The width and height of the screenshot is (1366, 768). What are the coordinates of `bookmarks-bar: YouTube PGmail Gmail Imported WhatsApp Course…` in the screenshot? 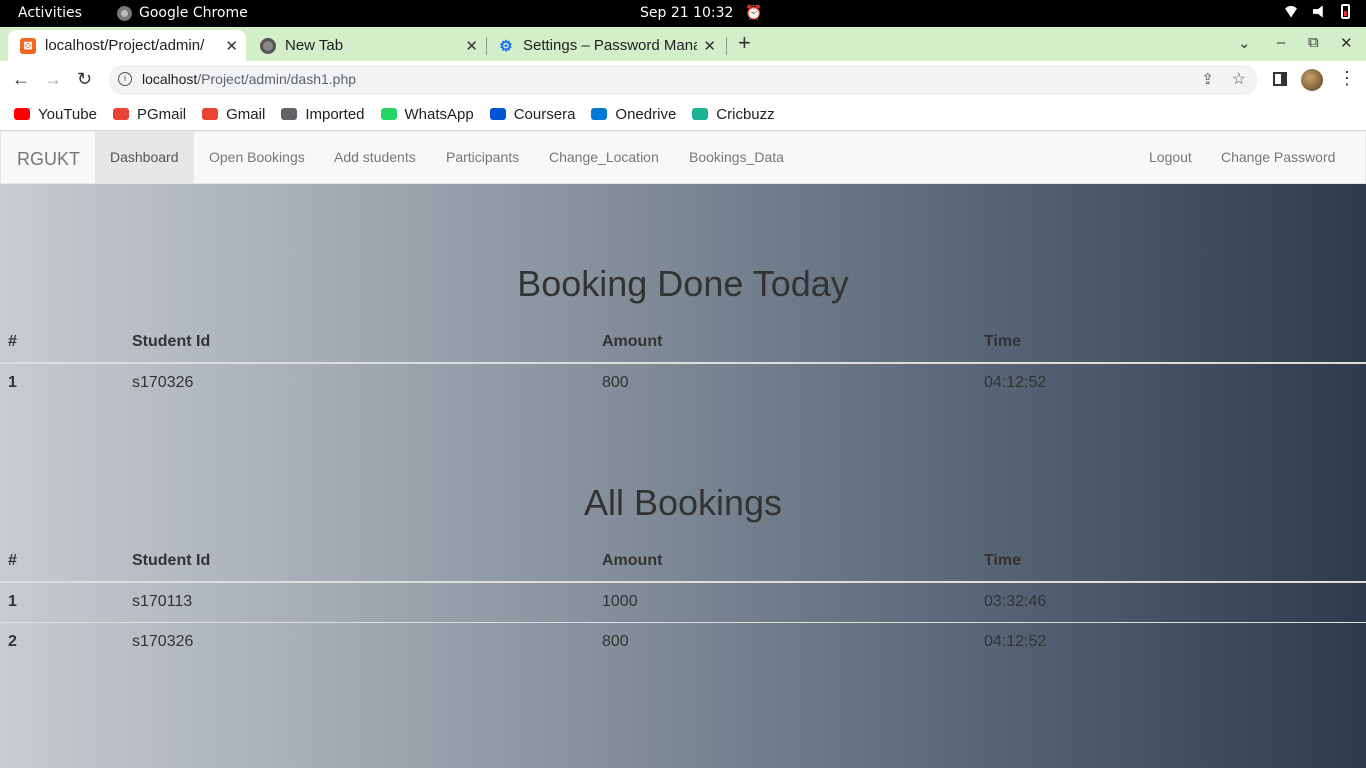 It's located at (683, 114).